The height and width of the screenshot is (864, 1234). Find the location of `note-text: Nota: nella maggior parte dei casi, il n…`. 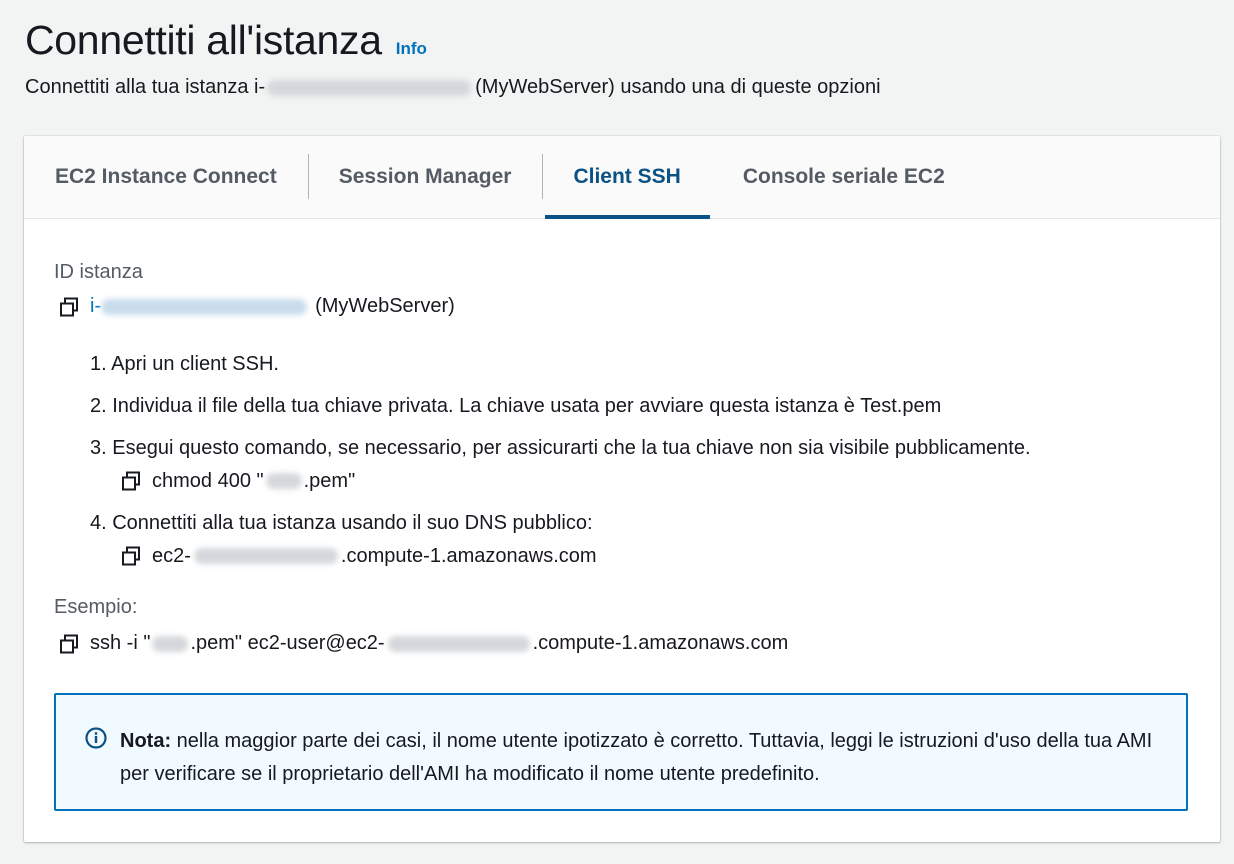

note-text: Nota: nella maggior parte dei casi, il n… is located at coordinates (638, 758).